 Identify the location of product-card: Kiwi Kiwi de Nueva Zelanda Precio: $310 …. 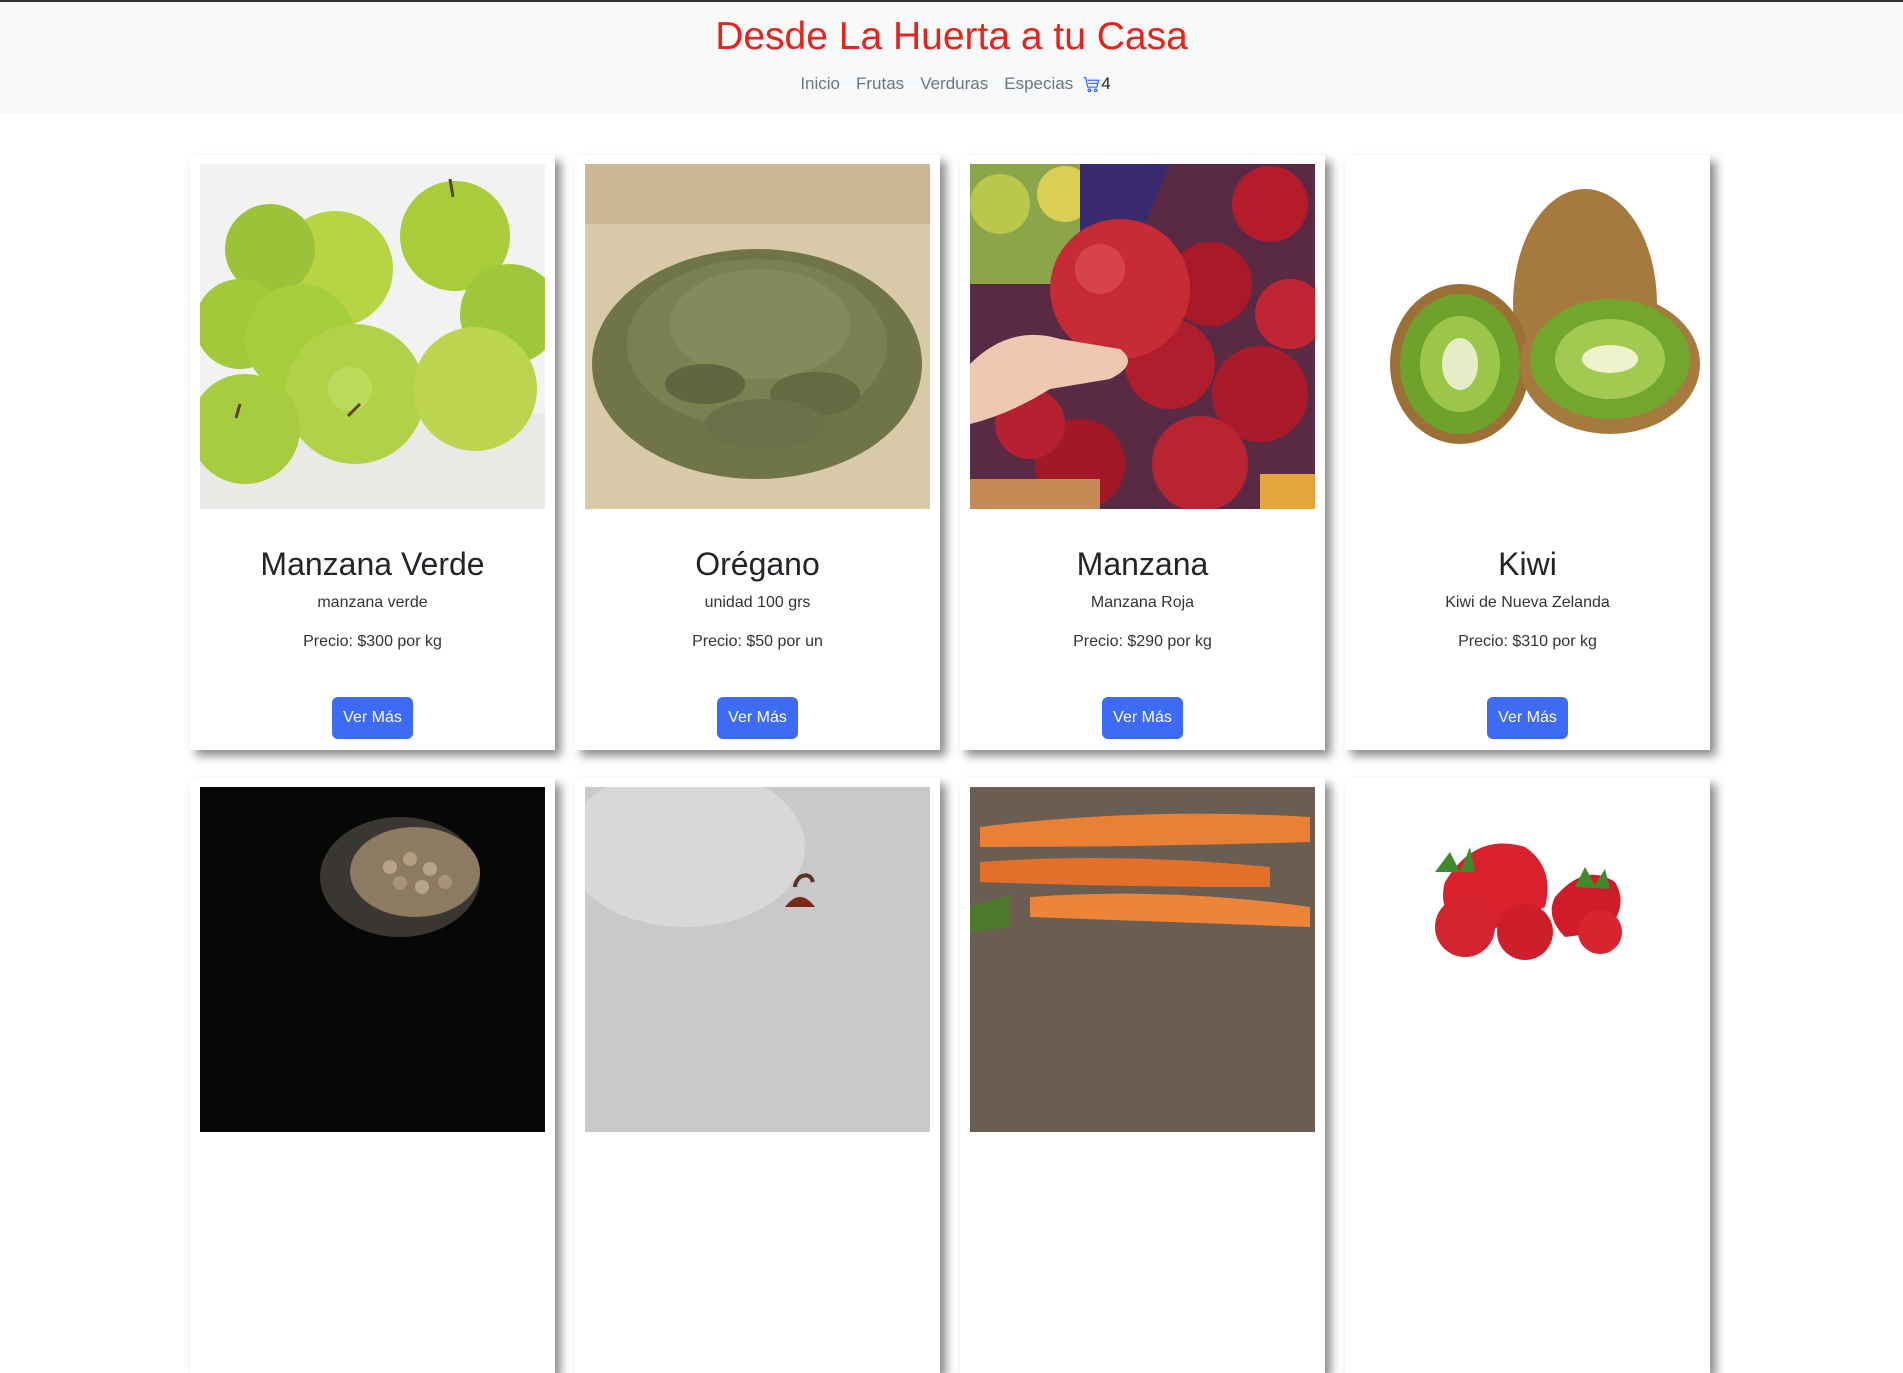
(1527, 452).